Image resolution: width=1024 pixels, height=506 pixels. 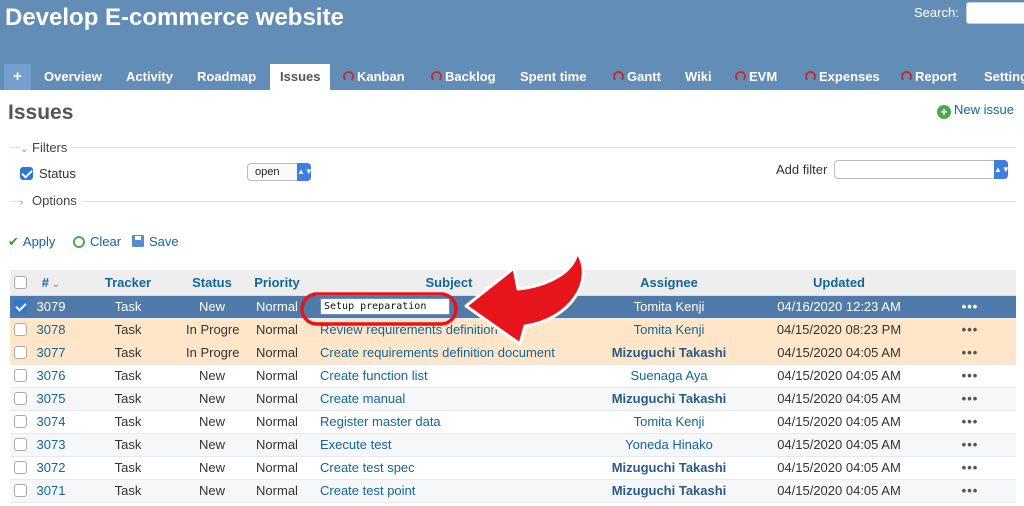 What do you see at coordinates (449, 330) in the screenshot?
I see `subject-link: Review requirements definition` at bounding box center [449, 330].